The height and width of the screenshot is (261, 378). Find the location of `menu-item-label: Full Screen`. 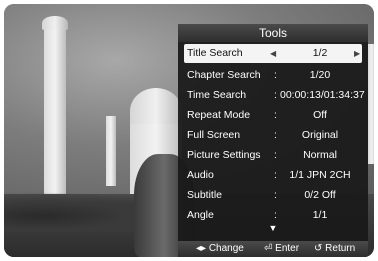

menu-item-label: Full Screen is located at coordinates (214, 135).